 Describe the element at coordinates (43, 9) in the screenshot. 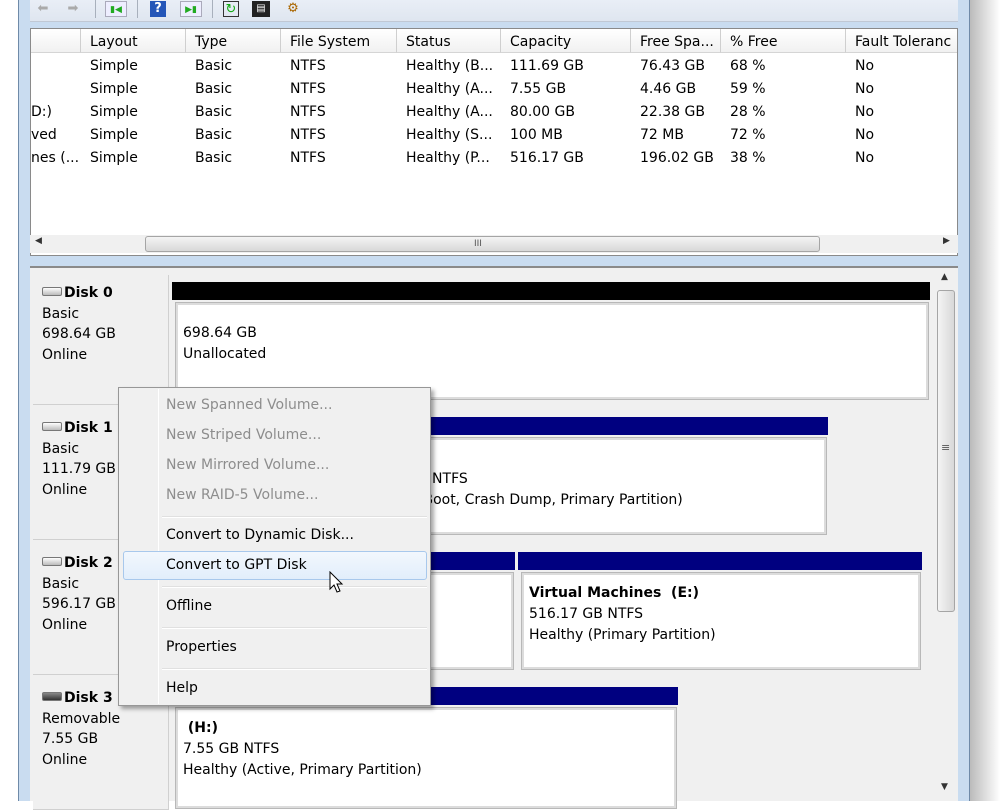

I see `back-arrow-icon: ⬅` at that location.